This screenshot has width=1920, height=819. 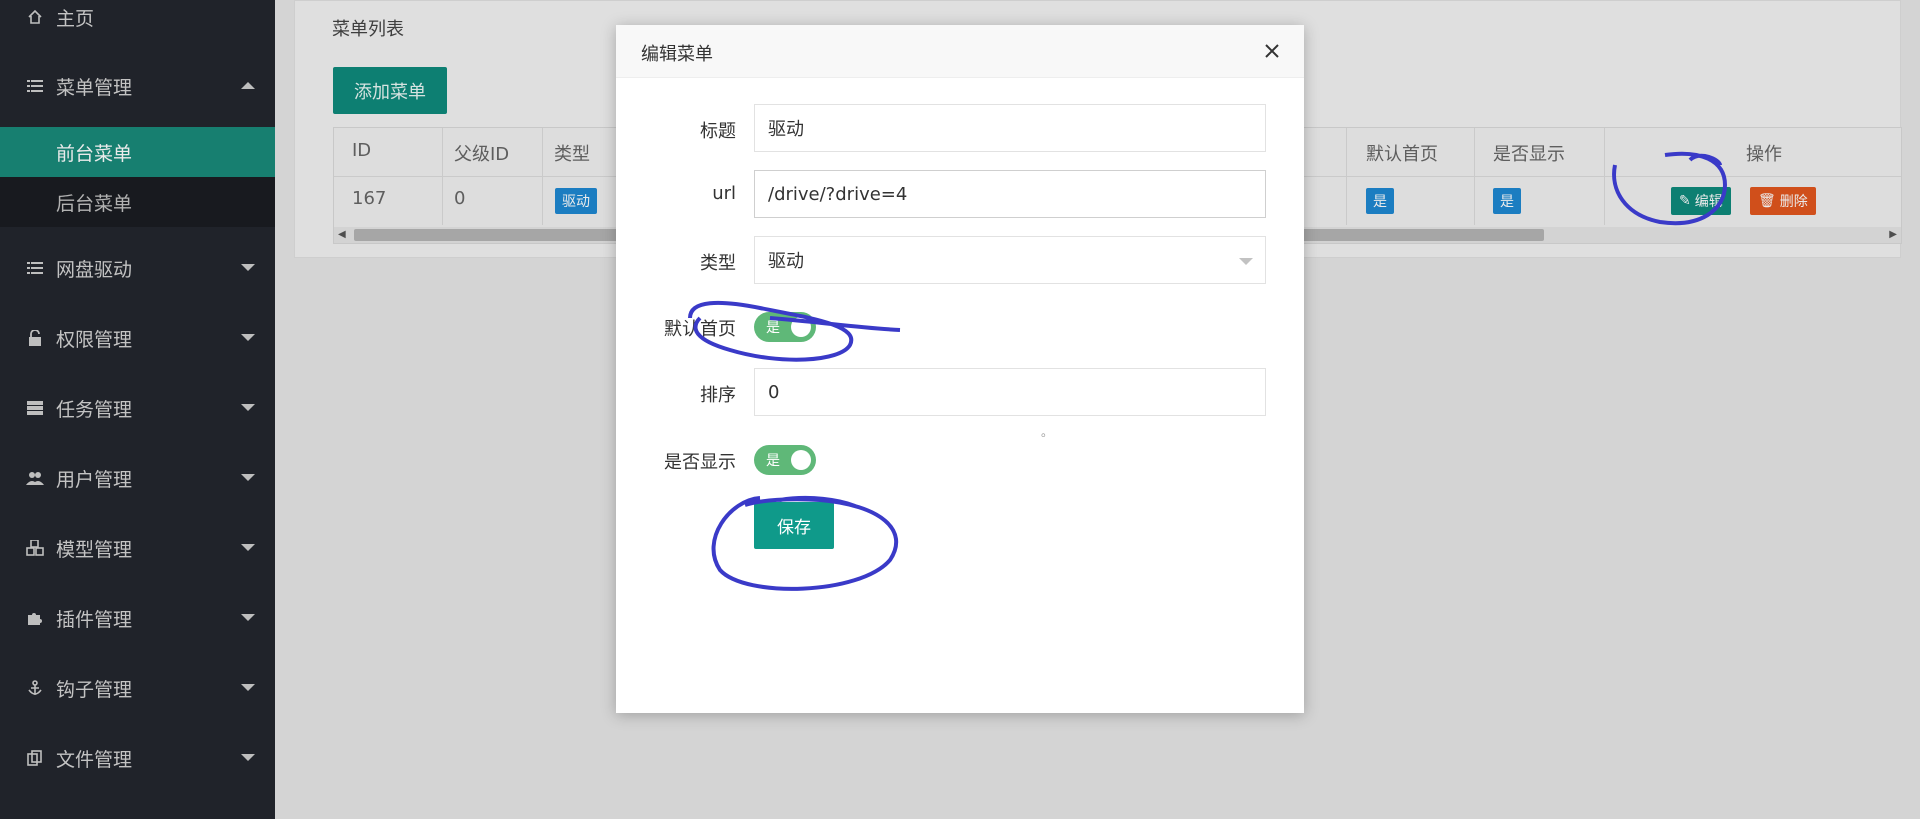 What do you see at coordinates (1010, 260) in the screenshot?
I see `type-select: 驱动` at bounding box center [1010, 260].